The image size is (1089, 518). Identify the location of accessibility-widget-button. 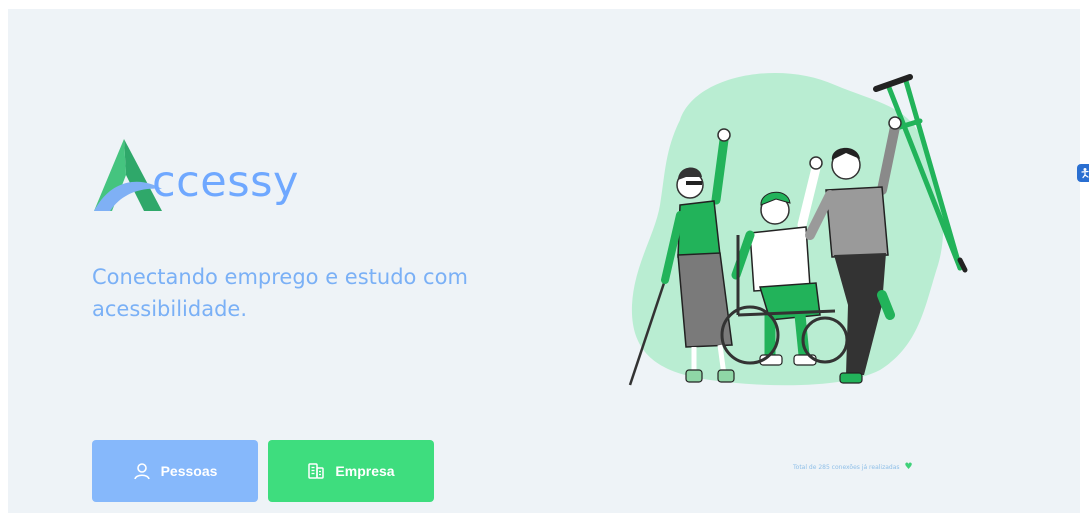
(1083, 173).